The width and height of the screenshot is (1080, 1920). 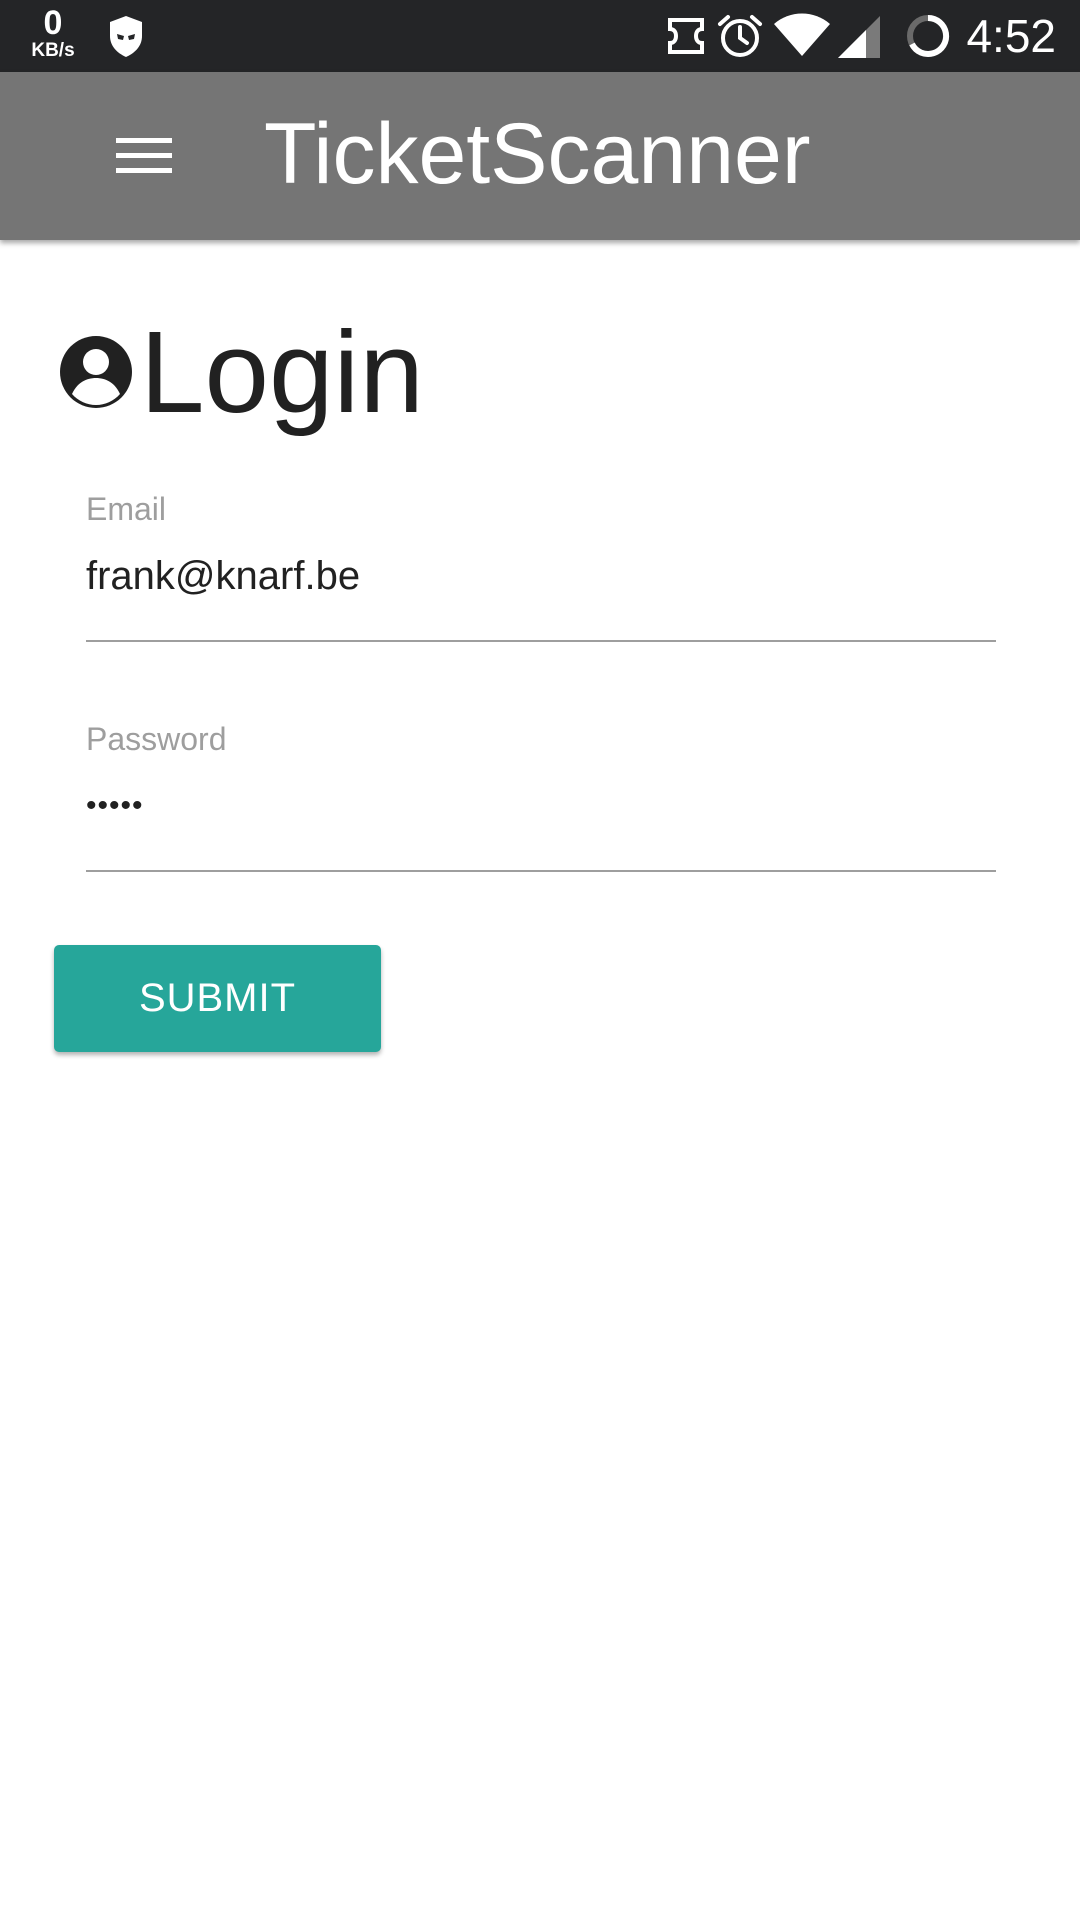 I want to click on password-input, so click(x=541, y=806).